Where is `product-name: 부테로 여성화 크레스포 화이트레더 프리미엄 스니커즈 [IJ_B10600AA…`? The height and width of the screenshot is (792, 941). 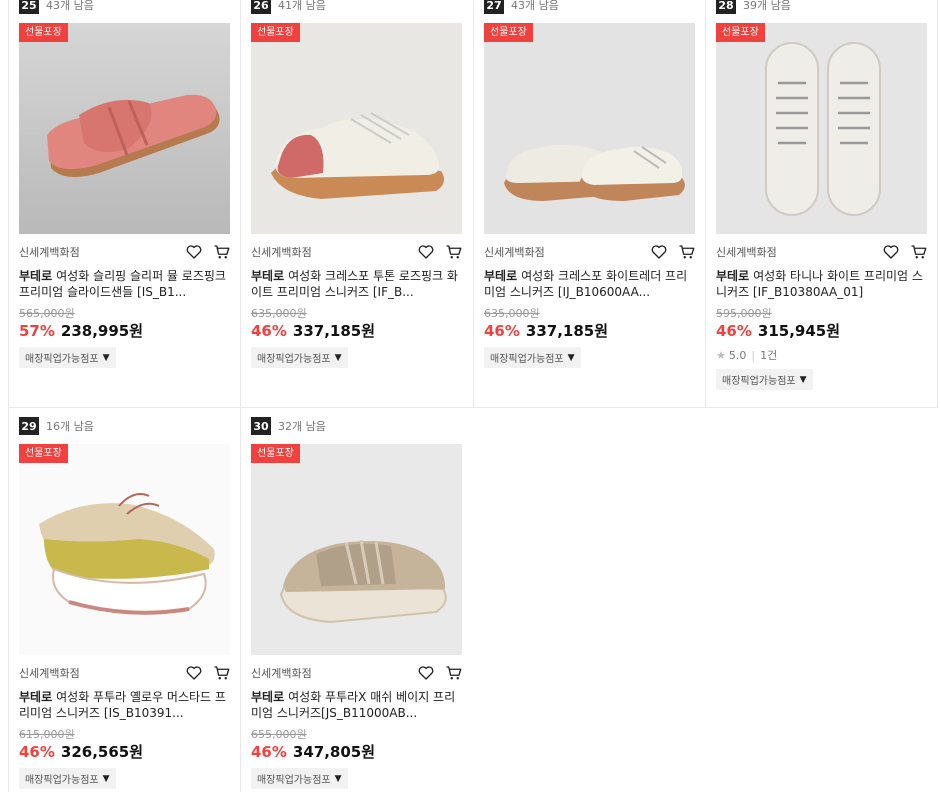
product-name: 부테로 여성화 크레스포 화이트레더 프리미엄 스니커즈 [IJ_B10600AA… is located at coordinates (590, 284).